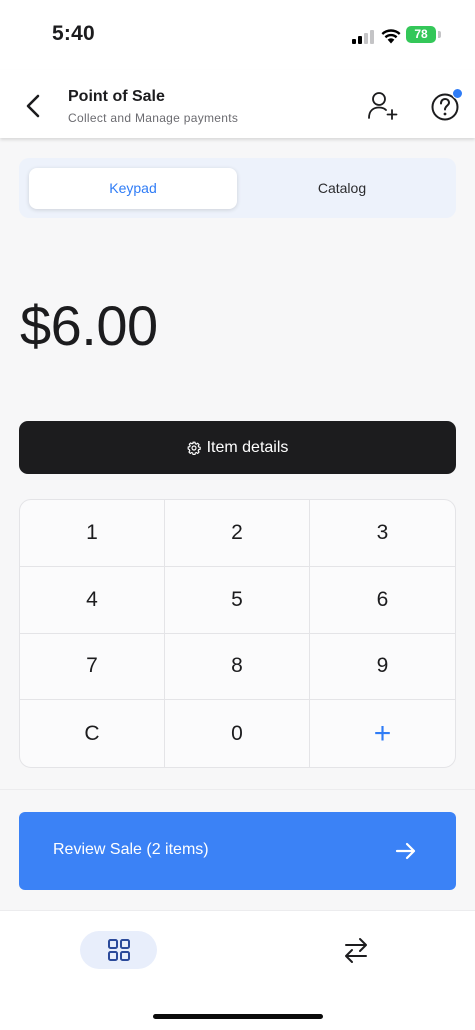 The height and width of the screenshot is (1030, 475). I want to click on tab-catalog: Catalog, so click(342, 188).